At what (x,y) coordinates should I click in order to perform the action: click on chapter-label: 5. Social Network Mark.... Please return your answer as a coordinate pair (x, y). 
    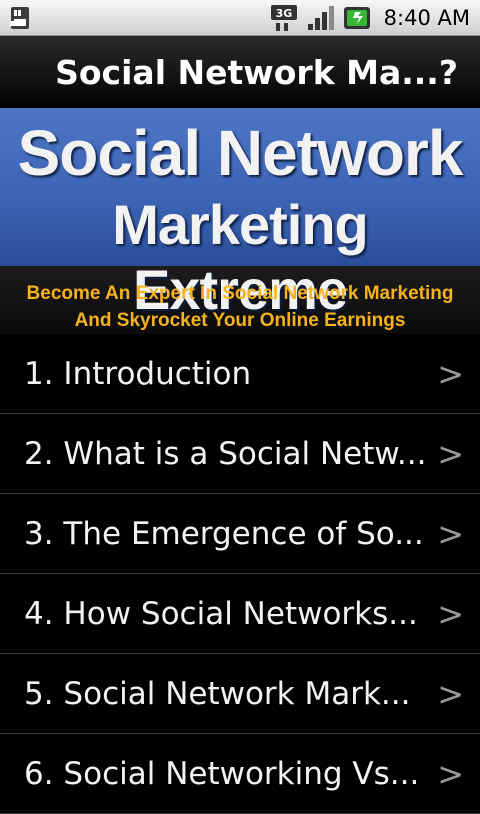
    Looking at the image, I should click on (217, 693).